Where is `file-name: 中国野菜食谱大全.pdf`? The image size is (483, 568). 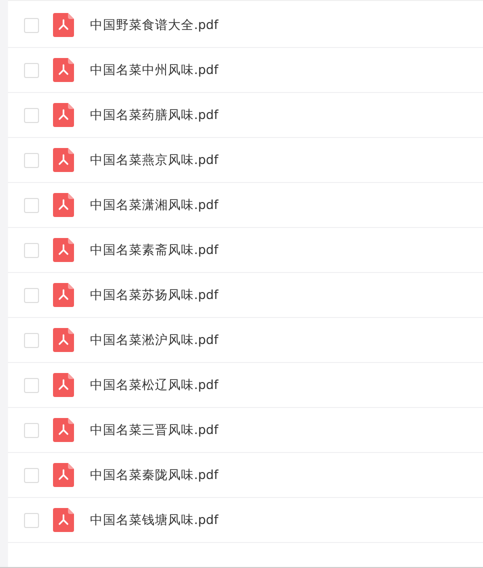
file-name: 中国野菜食谱大全.pdf is located at coordinates (154, 25).